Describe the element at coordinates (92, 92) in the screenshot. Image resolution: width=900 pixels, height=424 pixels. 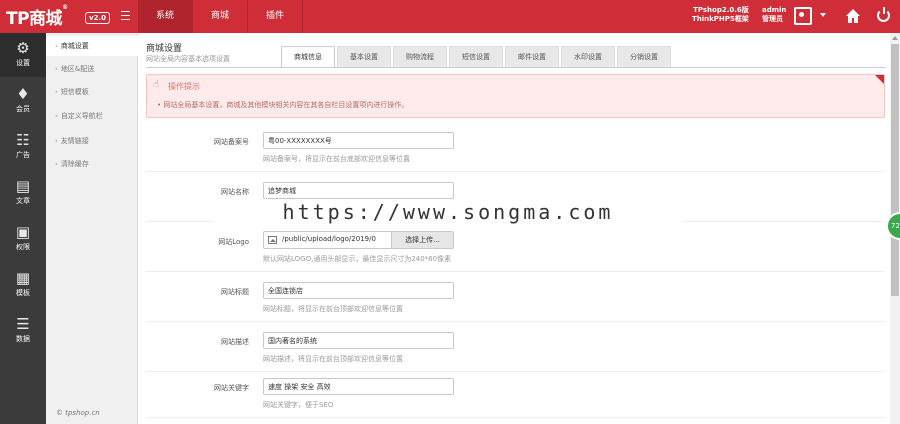
I see `submenu-sms-templates: 短信模板` at that location.